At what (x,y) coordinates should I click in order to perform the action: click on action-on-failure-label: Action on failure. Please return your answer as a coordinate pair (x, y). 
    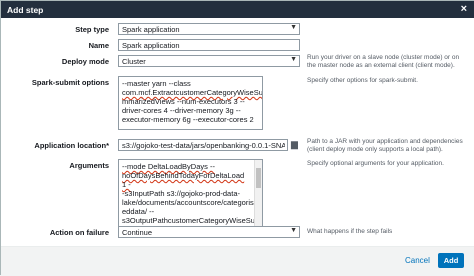
    Looking at the image, I should click on (79, 232).